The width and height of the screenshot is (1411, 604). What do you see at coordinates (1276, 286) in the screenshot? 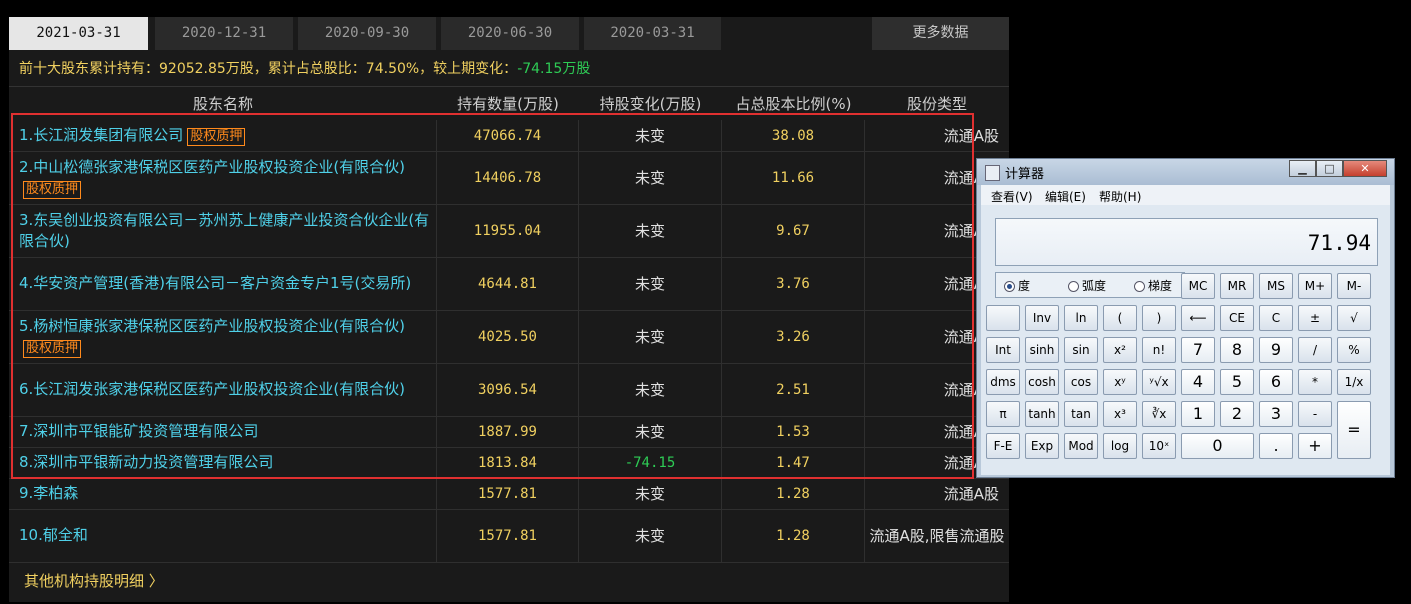
I see `key-MS: MS` at bounding box center [1276, 286].